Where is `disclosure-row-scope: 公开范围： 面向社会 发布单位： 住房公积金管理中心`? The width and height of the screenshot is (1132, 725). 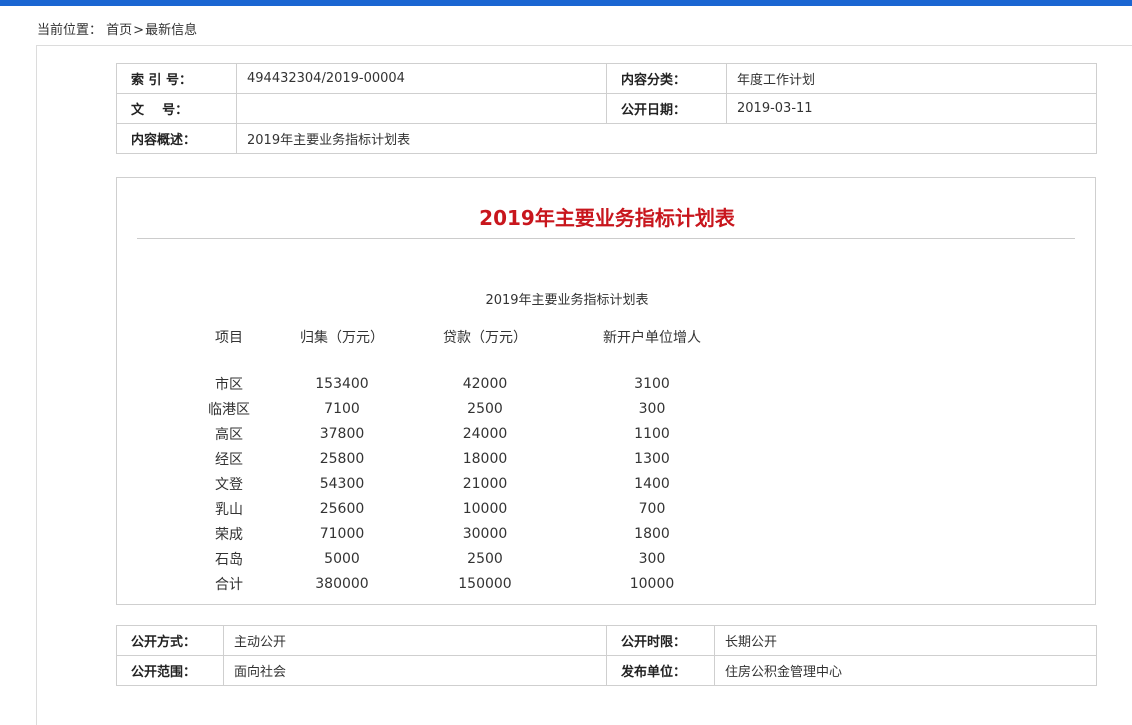 disclosure-row-scope: 公开范围： 面向社会 发布单位： 住房公积金管理中心 is located at coordinates (606, 670).